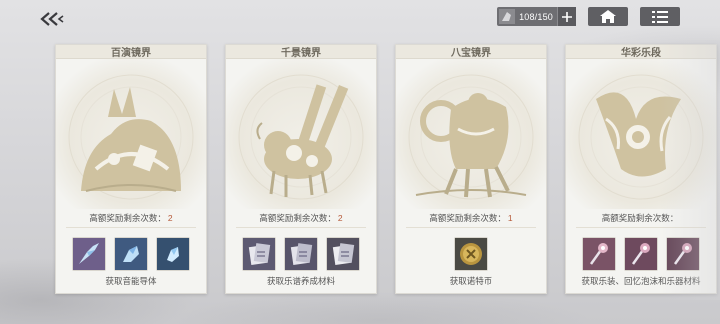  I want to click on stamina-value: 108/150, so click(536, 16).